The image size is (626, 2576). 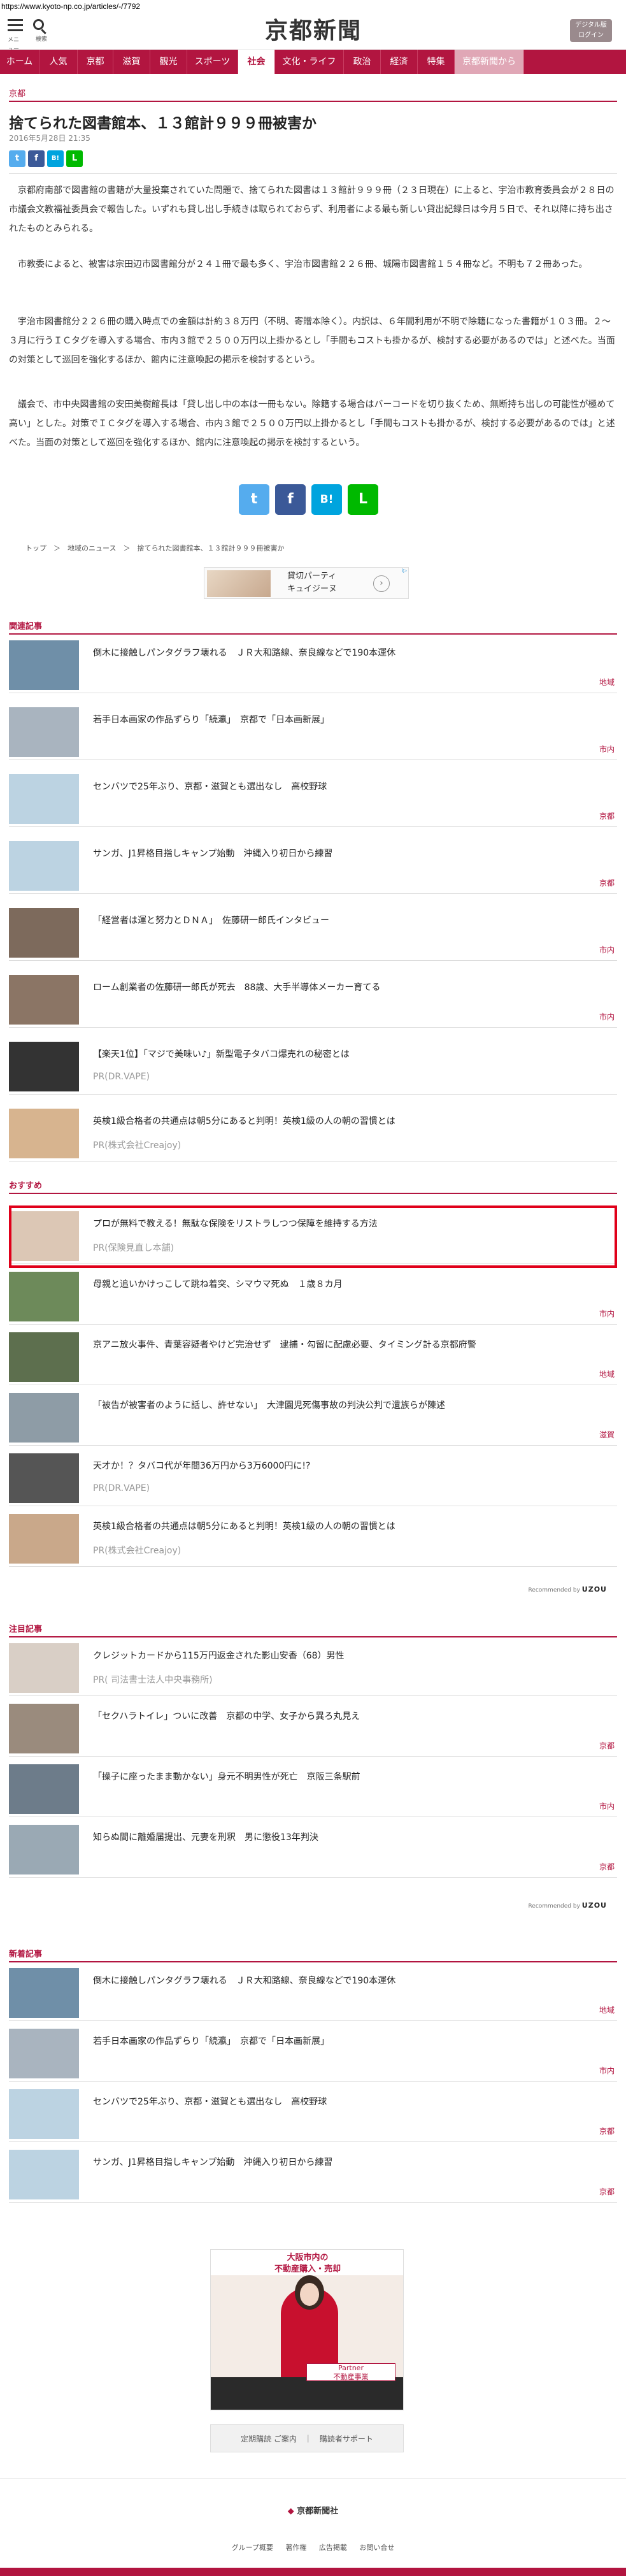 What do you see at coordinates (41, 31) in the screenshot?
I see `search-button: 検索` at bounding box center [41, 31].